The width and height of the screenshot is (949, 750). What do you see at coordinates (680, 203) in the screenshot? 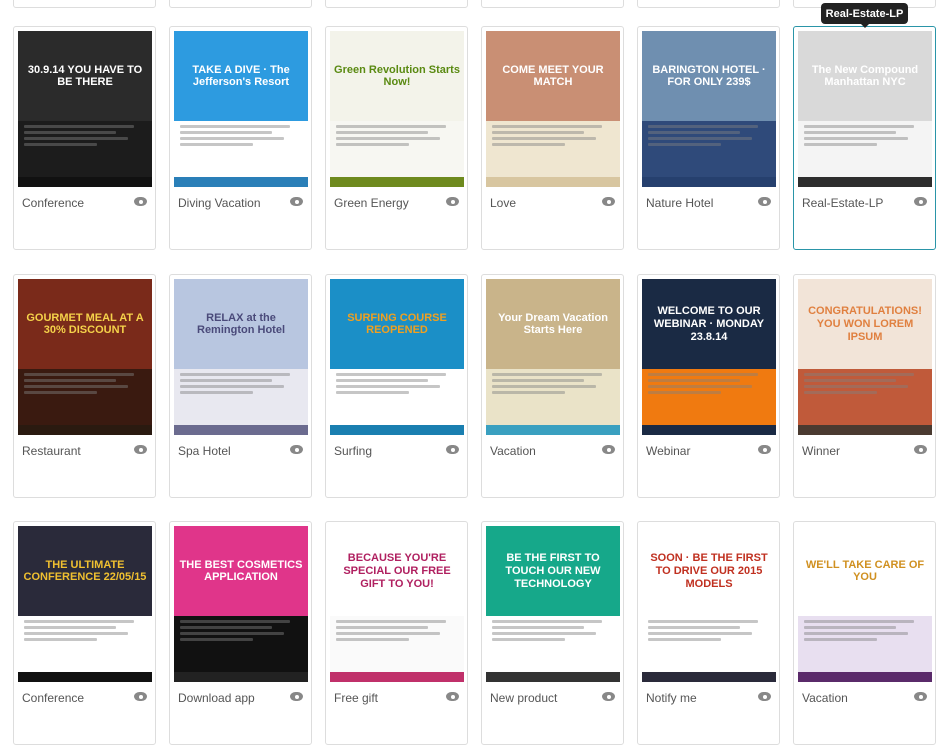
I see `template-name: Nature Hotel` at bounding box center [680, 203].